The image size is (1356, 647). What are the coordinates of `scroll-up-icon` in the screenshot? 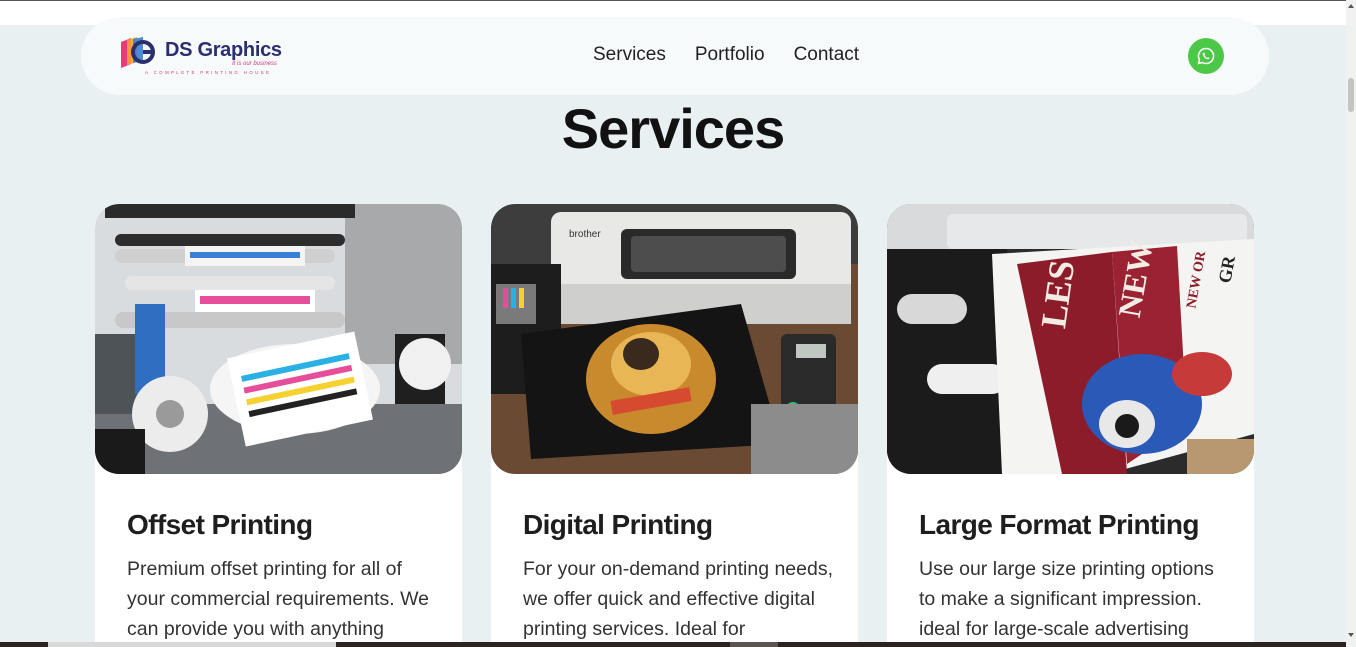 It's located at (1351, 6).